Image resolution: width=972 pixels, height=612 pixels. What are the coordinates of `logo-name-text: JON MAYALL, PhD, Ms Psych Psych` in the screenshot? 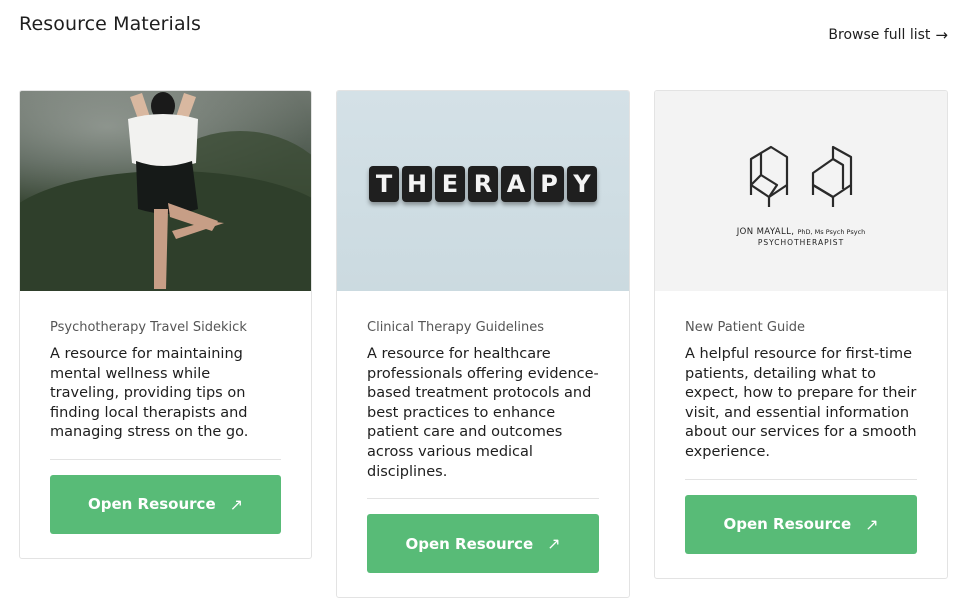 It's located at (801, 232).